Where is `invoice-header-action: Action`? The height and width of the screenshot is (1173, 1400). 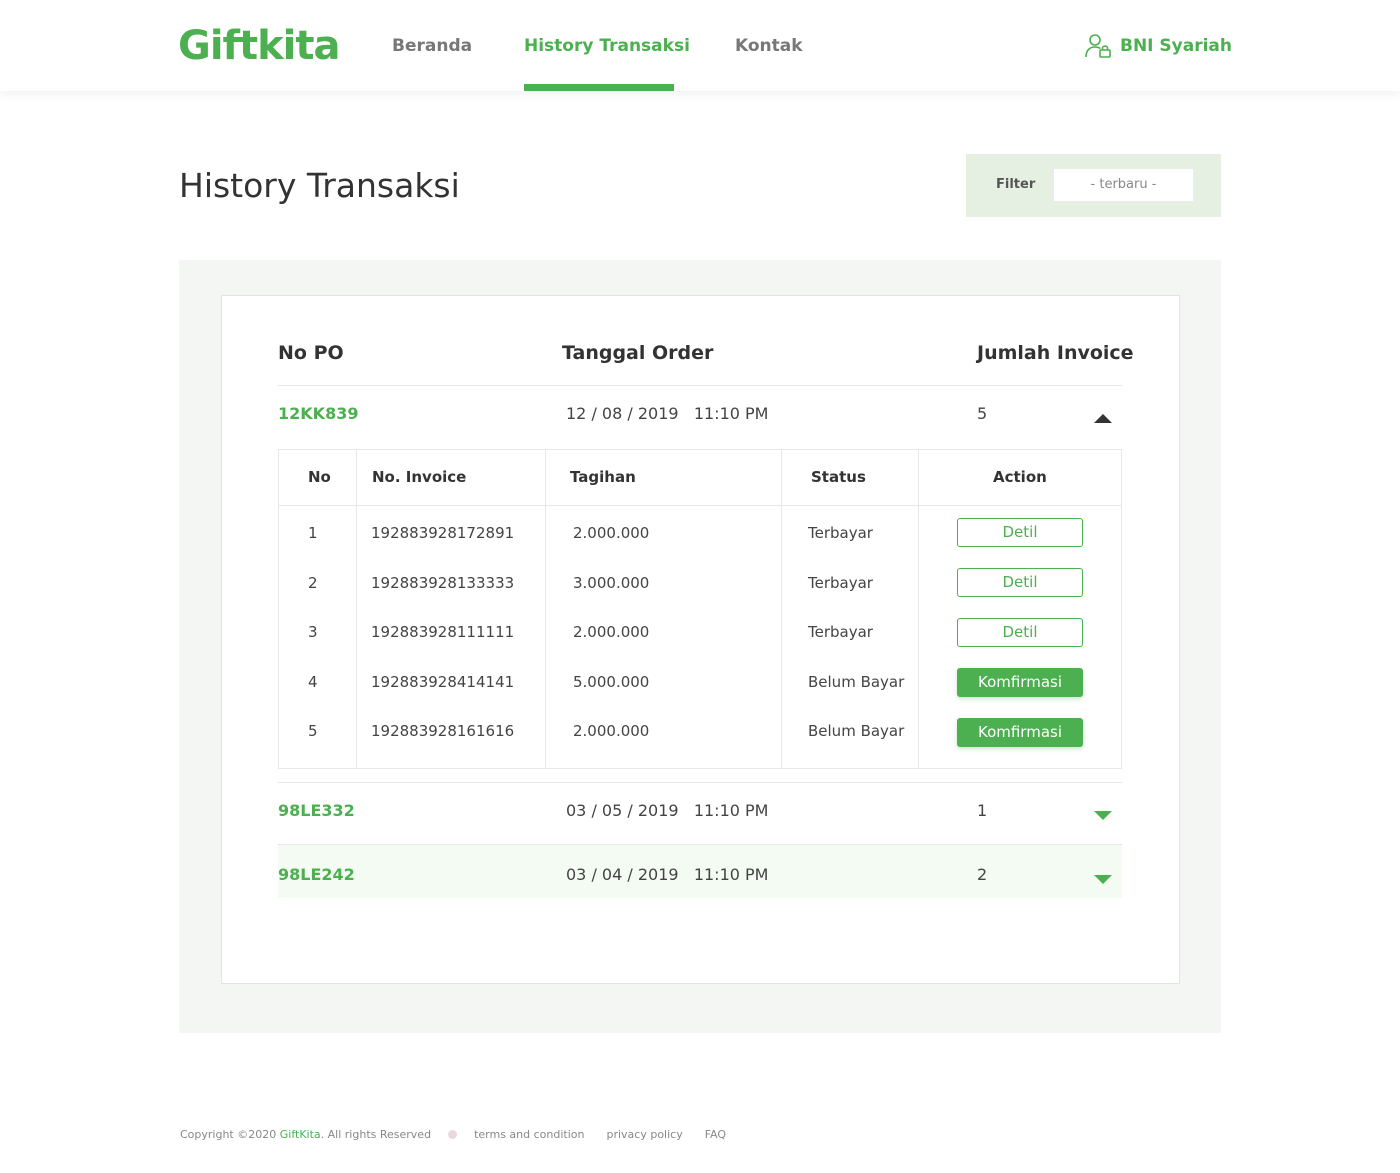 invoice-header-action: Action is located at coordinates (1020, 477).